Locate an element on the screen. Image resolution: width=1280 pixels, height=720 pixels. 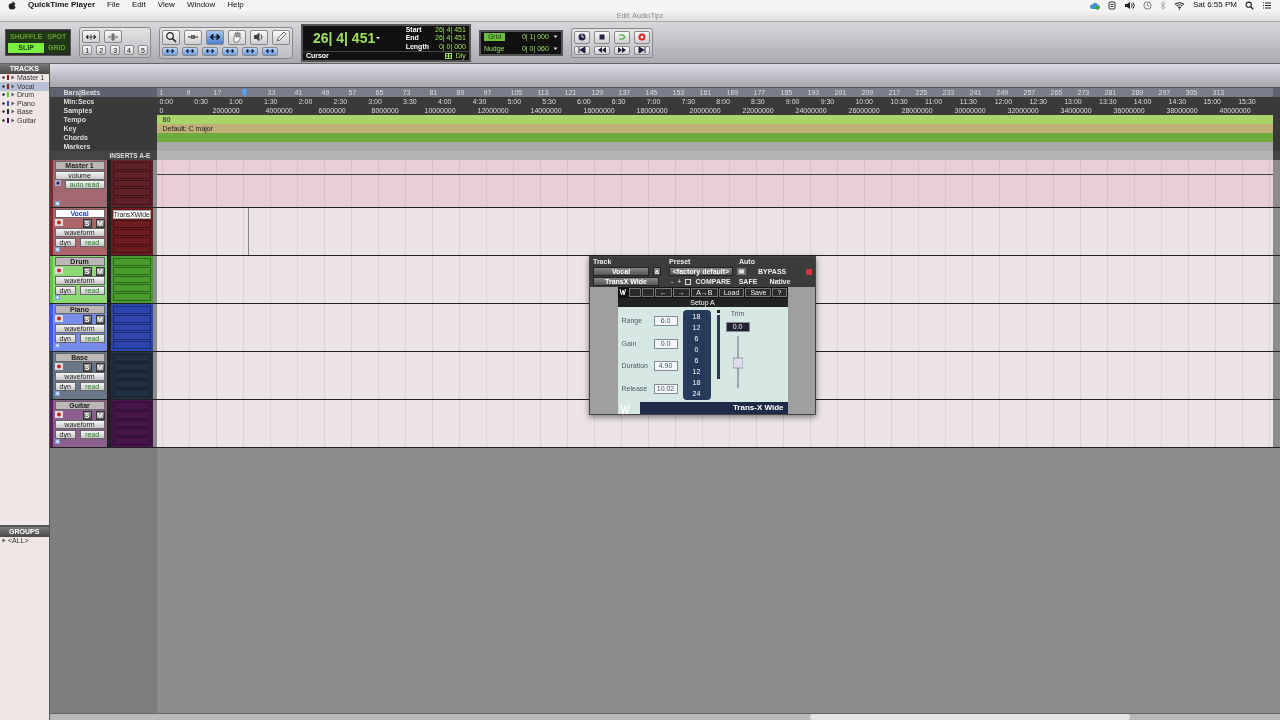
rewind-icon is located at coordinates (601, 50).